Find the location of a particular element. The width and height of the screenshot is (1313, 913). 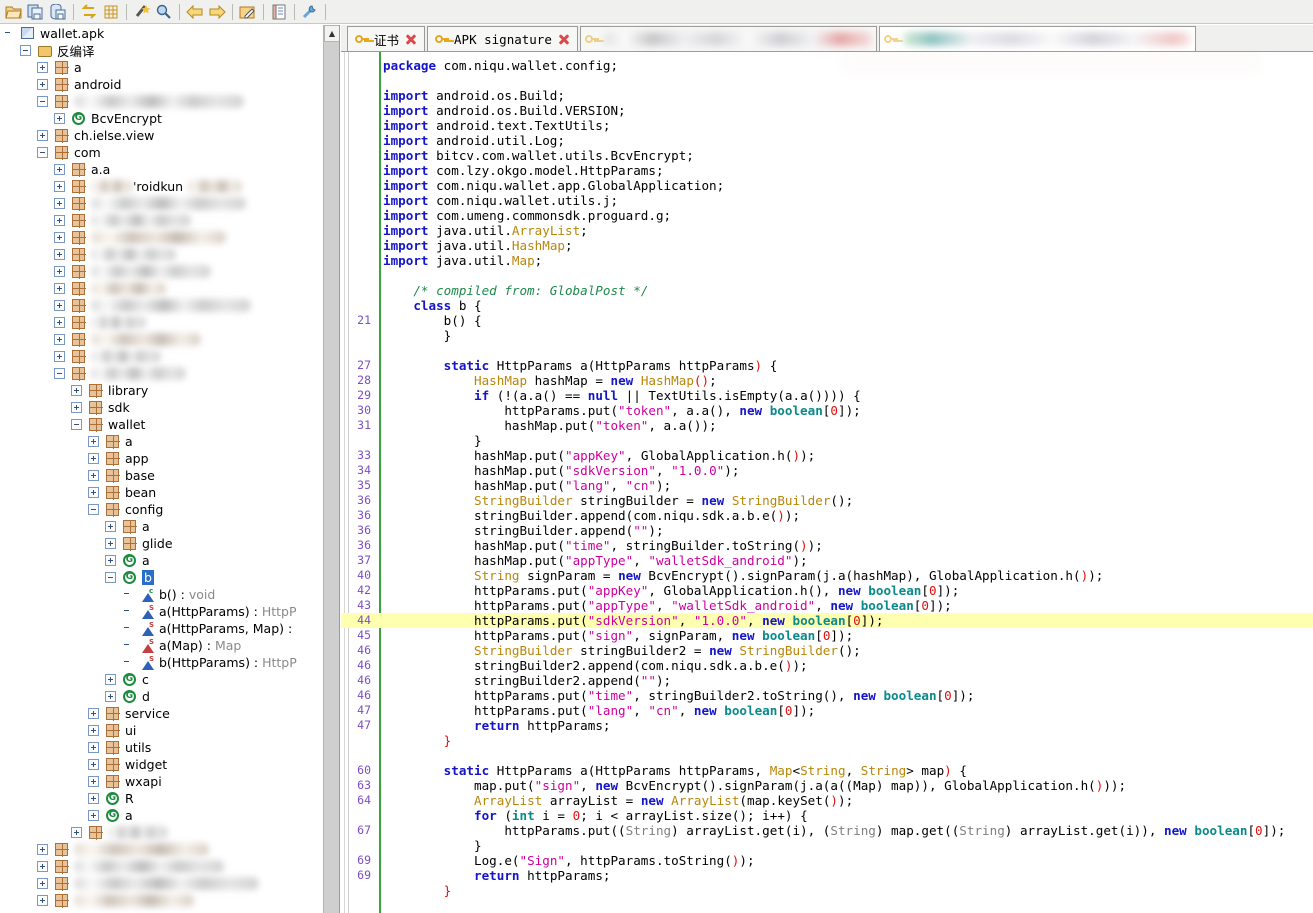

tree-node: Sa(Map) : Map is located at coordinates (161, 645).